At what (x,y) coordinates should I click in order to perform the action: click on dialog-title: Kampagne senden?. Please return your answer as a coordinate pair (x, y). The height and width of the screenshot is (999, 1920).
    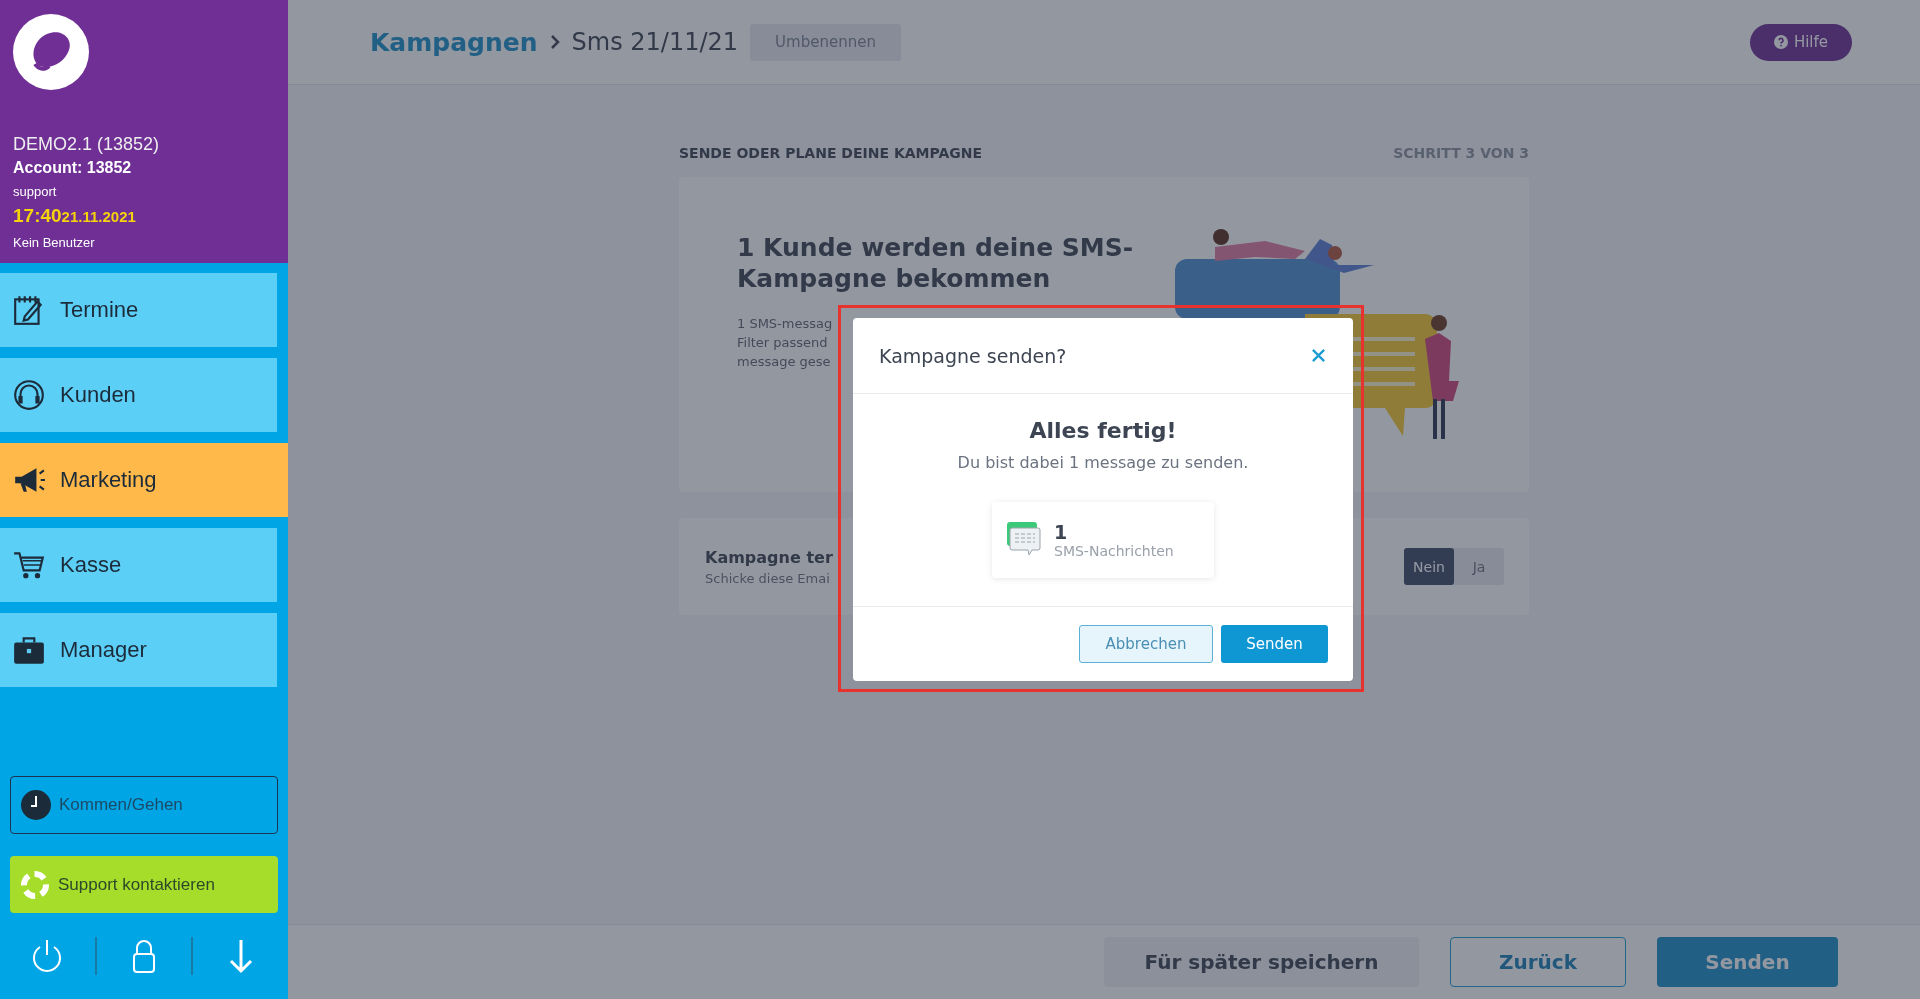
    Looking at the image, I should click on (973, 355).